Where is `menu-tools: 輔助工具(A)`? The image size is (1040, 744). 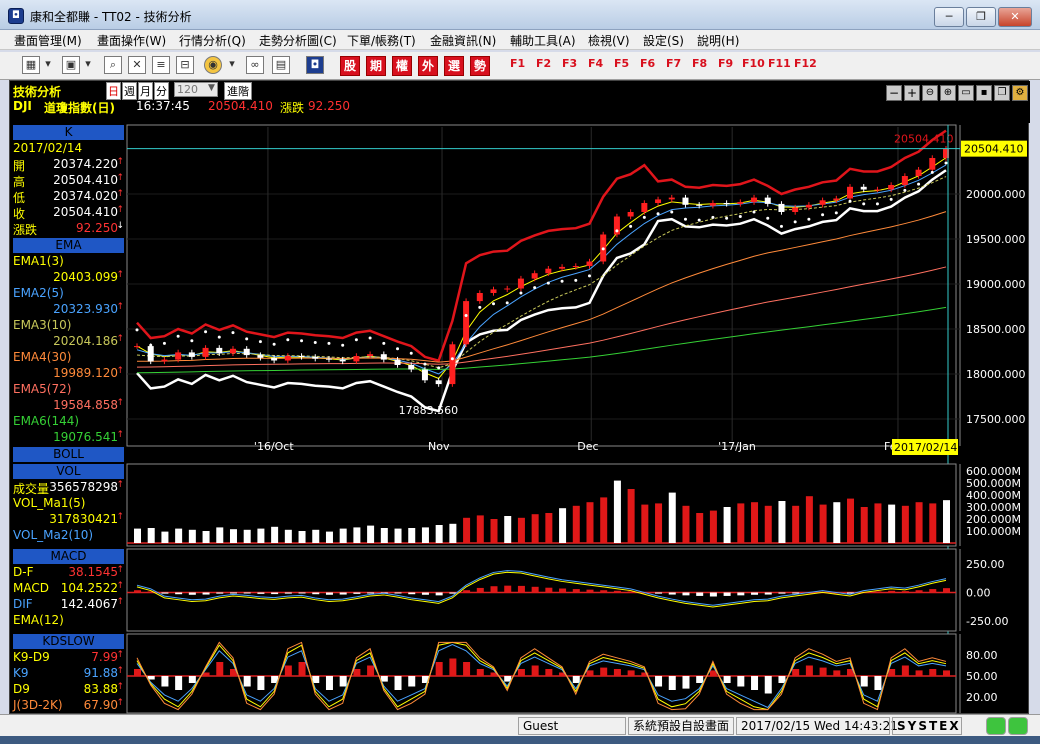
menu-tools: 輔助工具(A) is located at coordinates (543, 40).